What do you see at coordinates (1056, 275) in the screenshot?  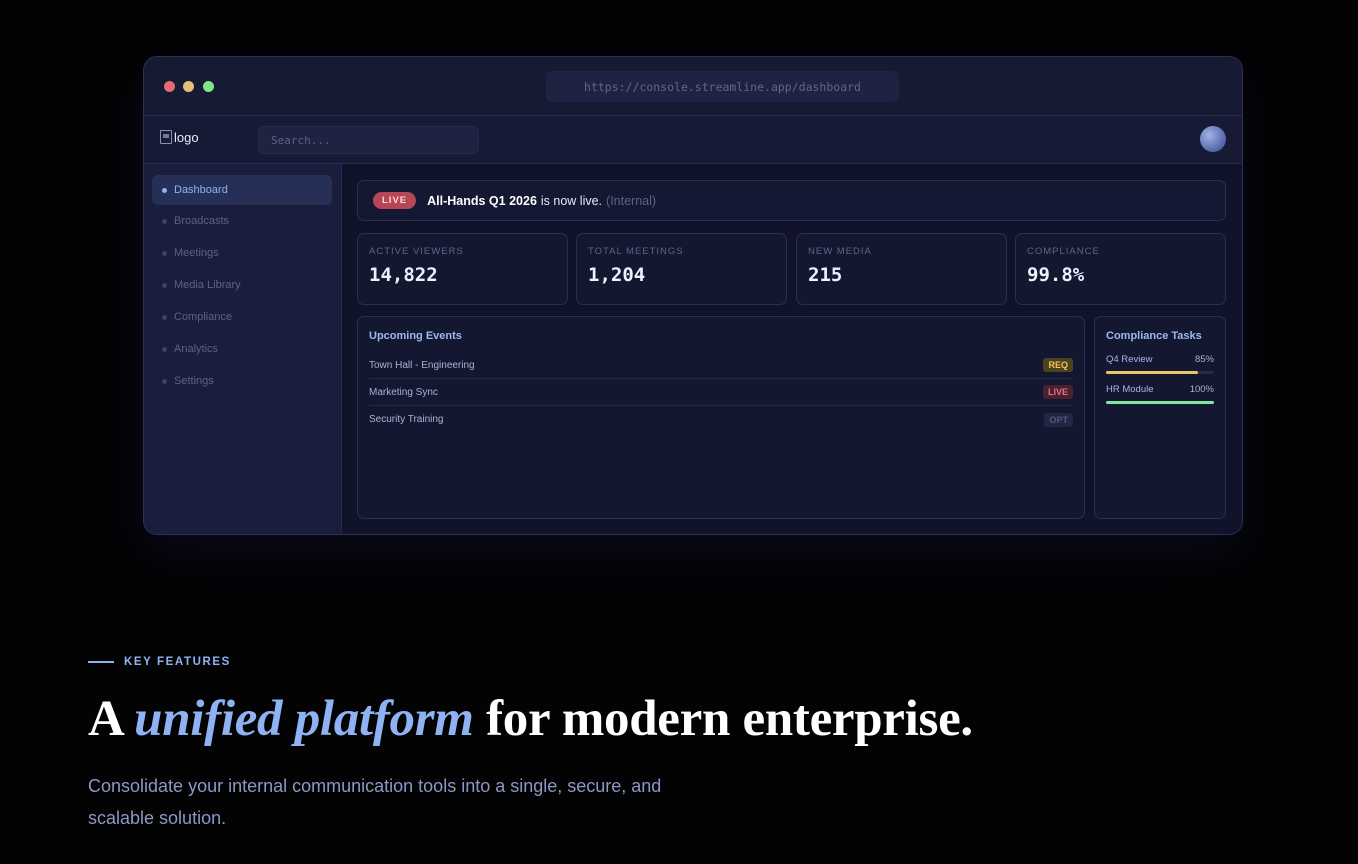 I see `stat-value: 99.8%` at bounding box center [1056, 275].